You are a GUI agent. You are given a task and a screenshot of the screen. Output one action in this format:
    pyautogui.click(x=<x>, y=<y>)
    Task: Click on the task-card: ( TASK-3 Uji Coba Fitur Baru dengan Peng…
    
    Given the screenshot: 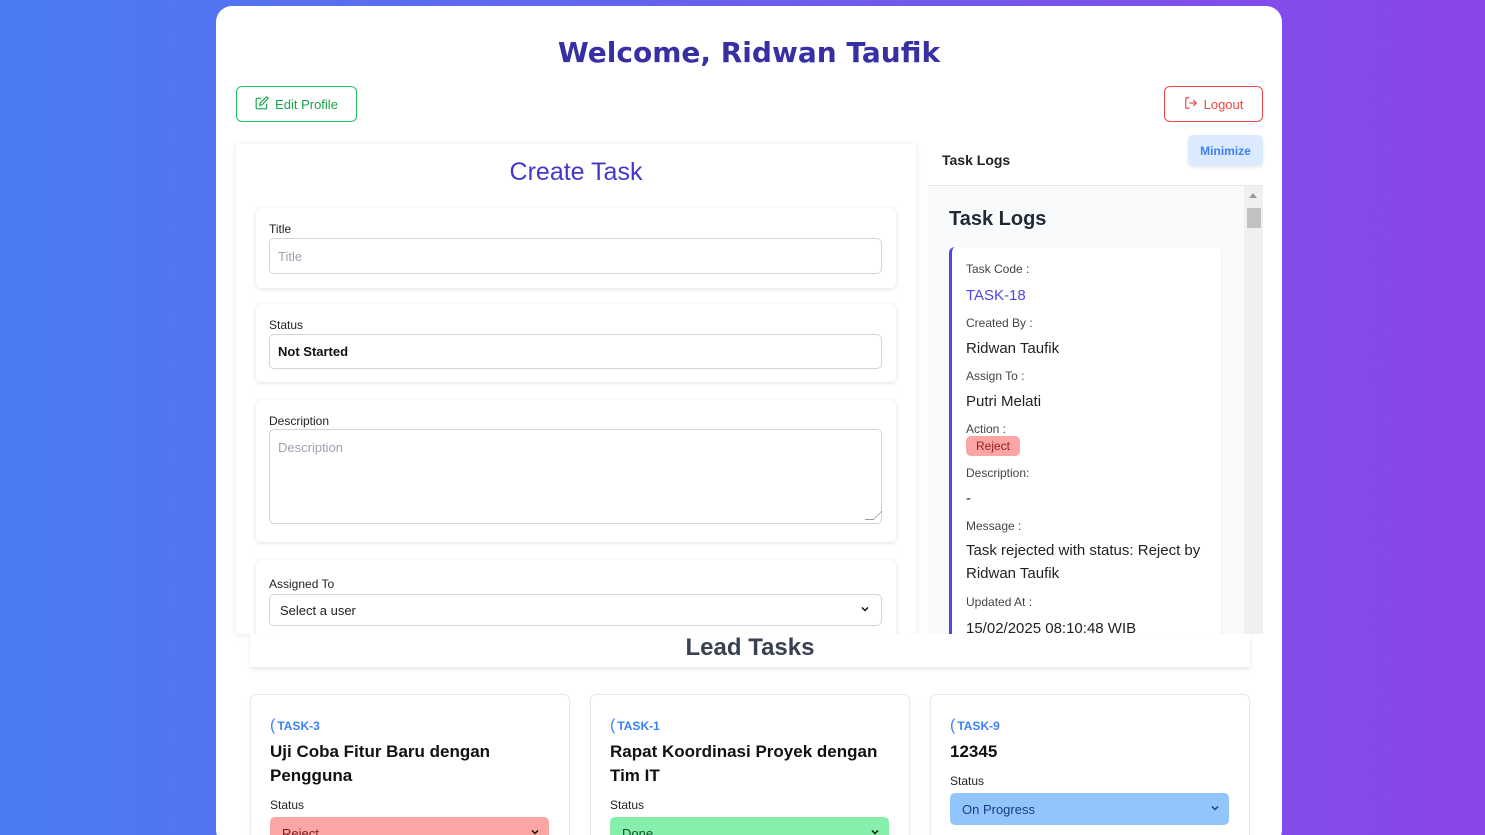 What is the action you would take?
    pyautogui.click(x=410, y=764)
    